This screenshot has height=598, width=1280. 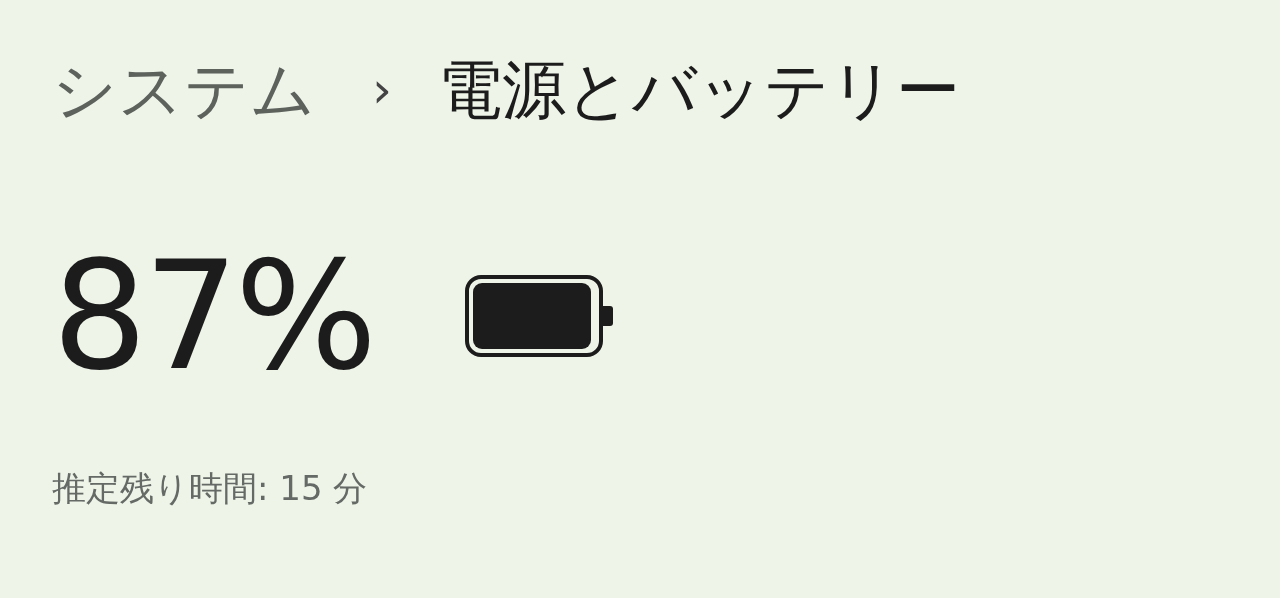 What do you see at coordinates (184, 90) in the screenshot?
I see `breadcrumb-link: システム` at bounding box center [184, 90].